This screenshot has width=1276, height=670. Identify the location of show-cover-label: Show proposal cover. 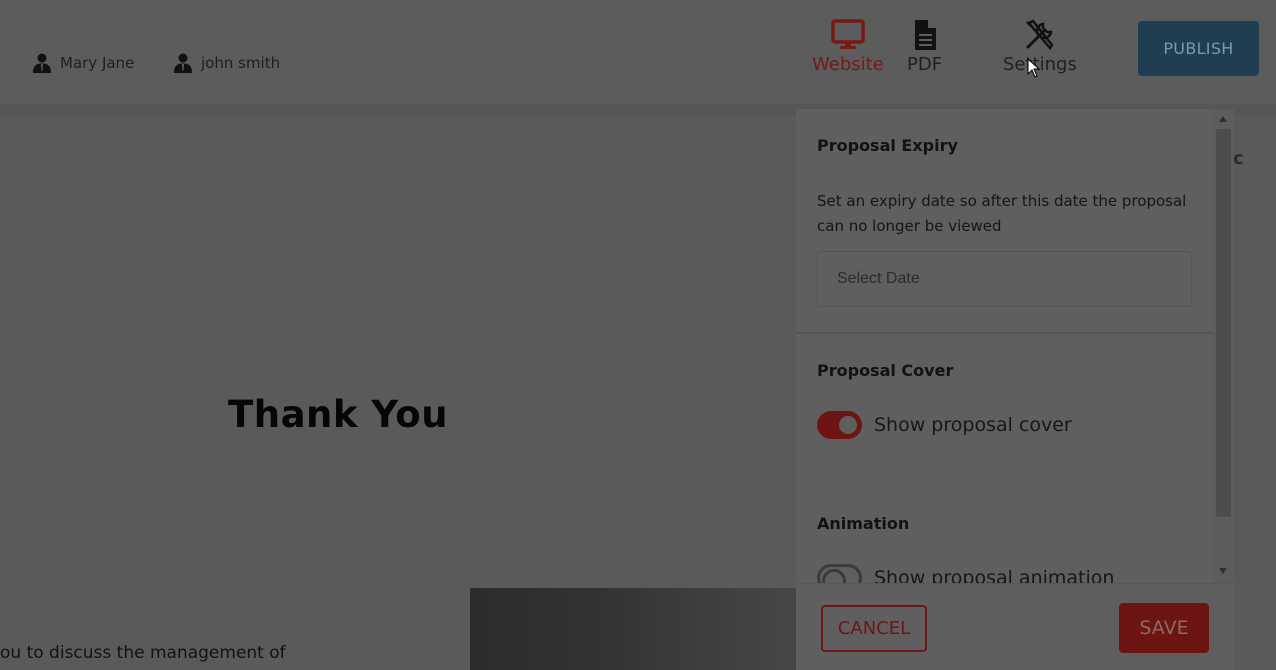
(973, 425).